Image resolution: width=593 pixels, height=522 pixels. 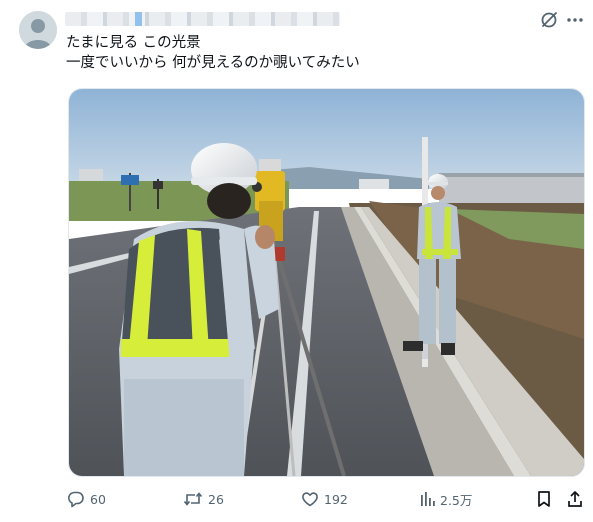 I want to click on grok-icon, so click(x=549, y=20).